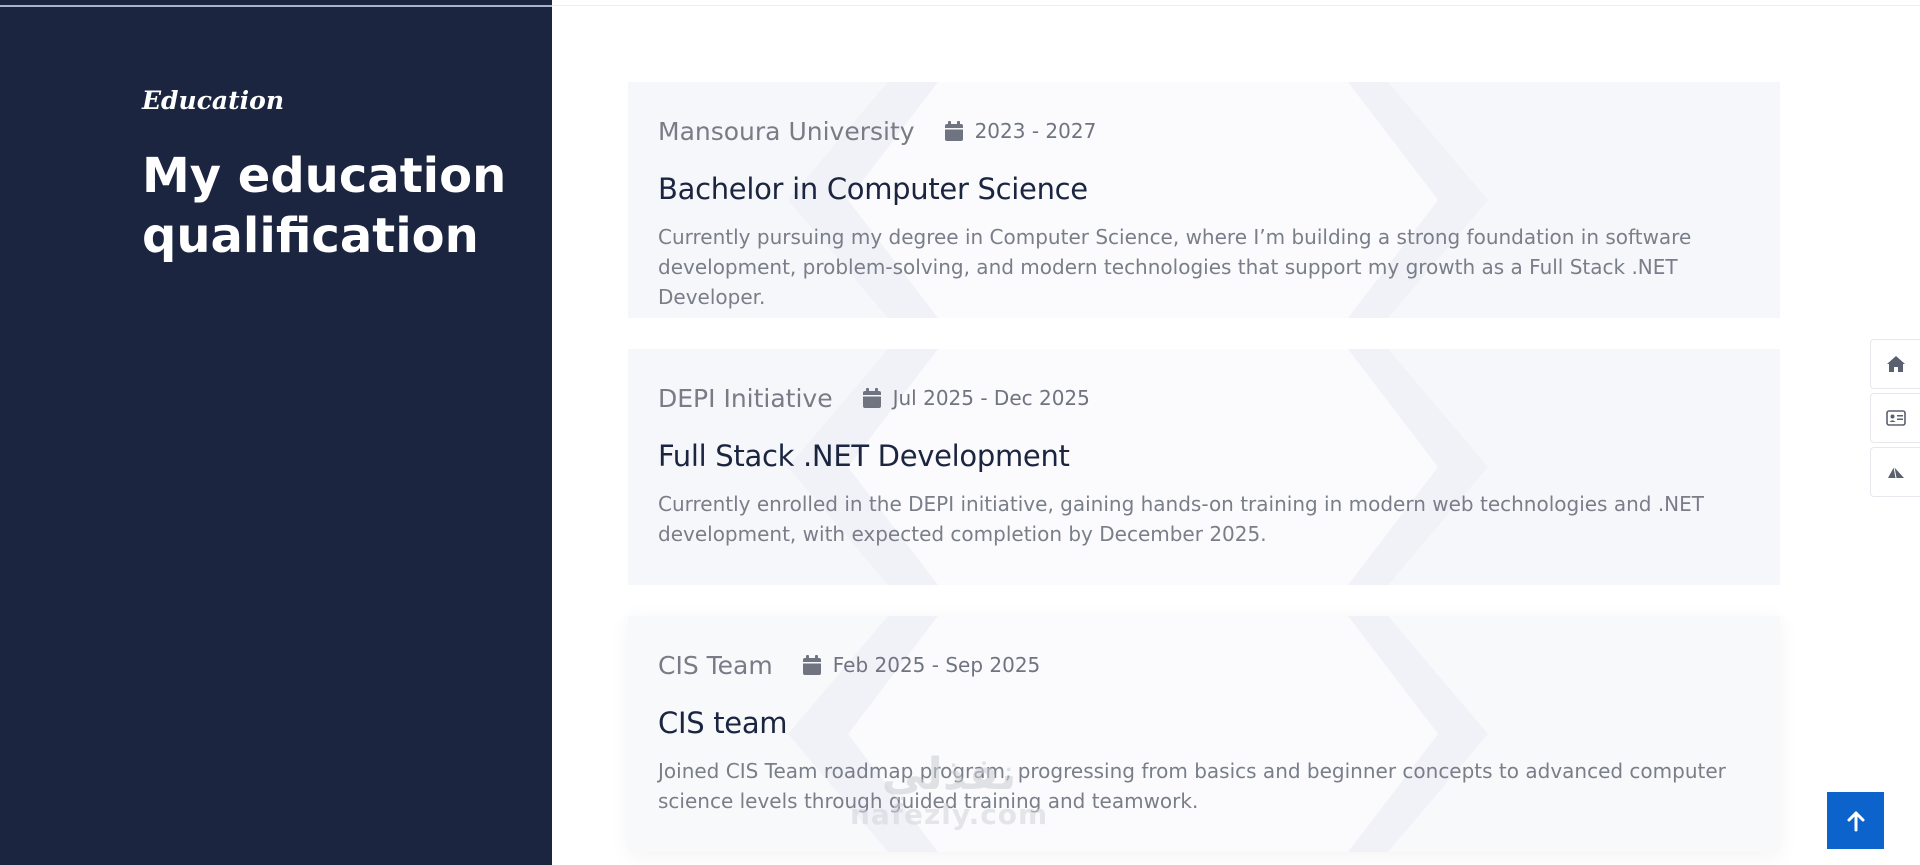  Describe the element at coordinates (991, 398) in the screenshot. I see `date-range: Jul 2025 - Dec 2025` at that location.